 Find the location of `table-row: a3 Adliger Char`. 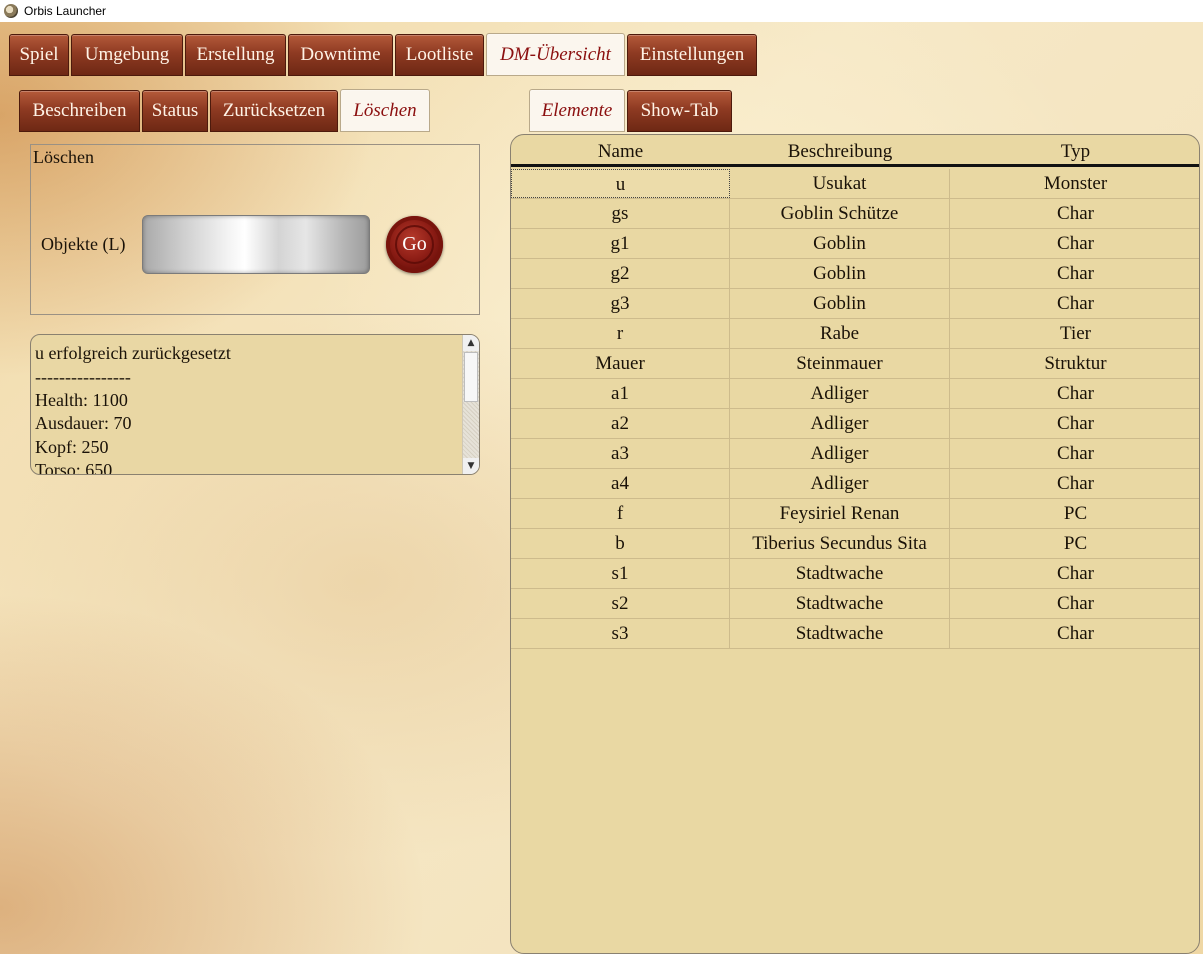

table-row: a3 Adliger Char is located at coordinates (855, 454).